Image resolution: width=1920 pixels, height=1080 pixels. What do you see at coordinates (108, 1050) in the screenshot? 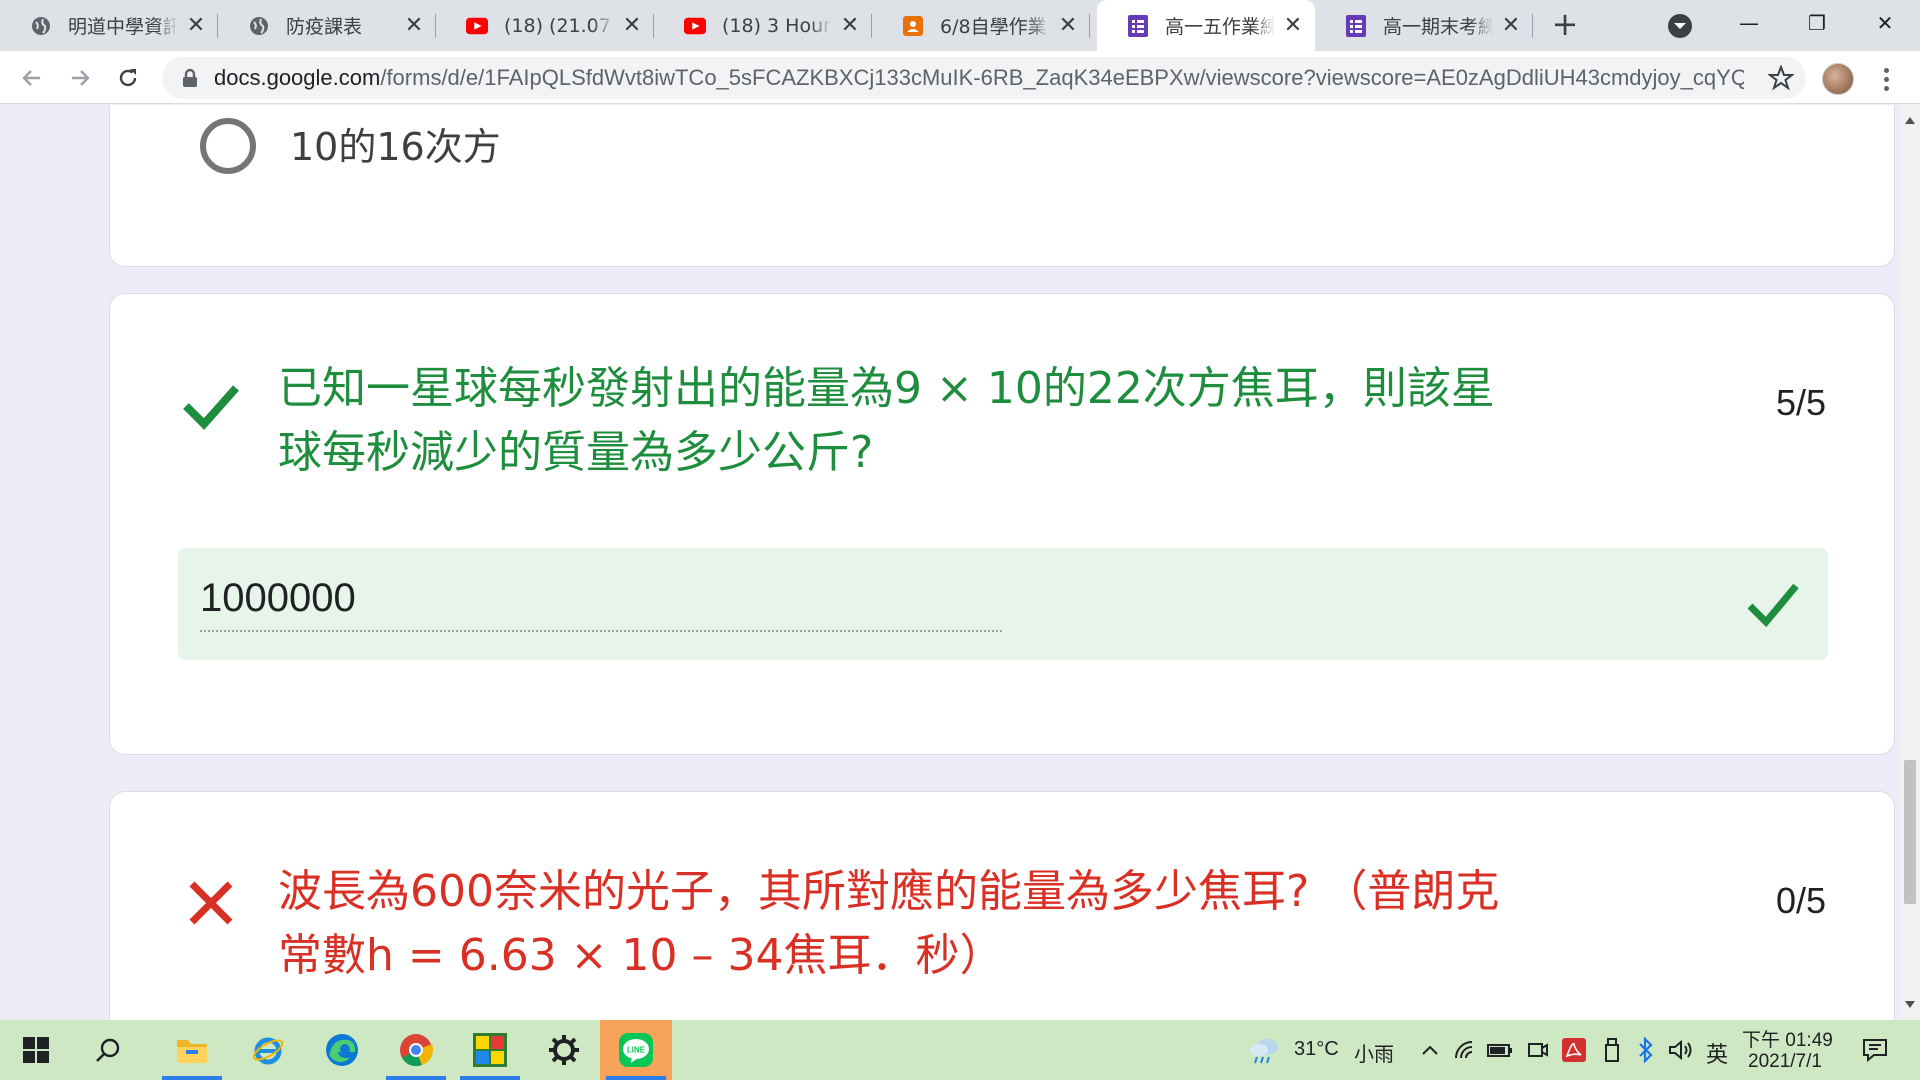
I see `search-icon` at bounding box center [108, 1050].